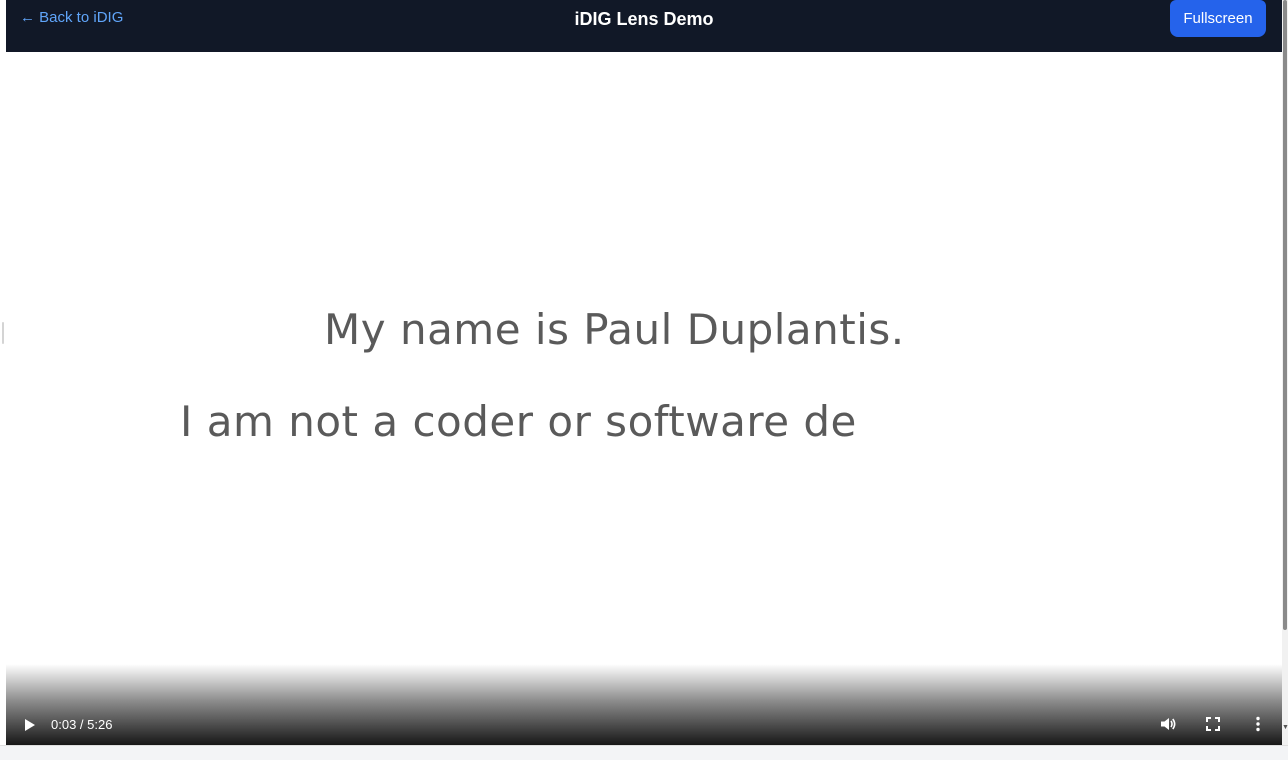 This screenshot has width=1288, height=760. Describe the element at coordinates (614, 329) in the screenshot. I see `video-text-line-1: My name is Paul Duplantis.` at that location.